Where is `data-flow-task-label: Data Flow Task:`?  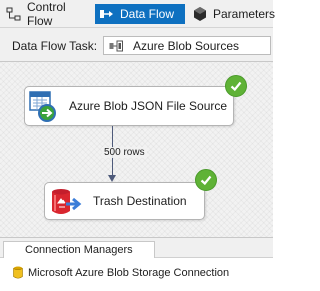
data-flow-task-label: Data Flow Task: is located at coordinates (55, 46).